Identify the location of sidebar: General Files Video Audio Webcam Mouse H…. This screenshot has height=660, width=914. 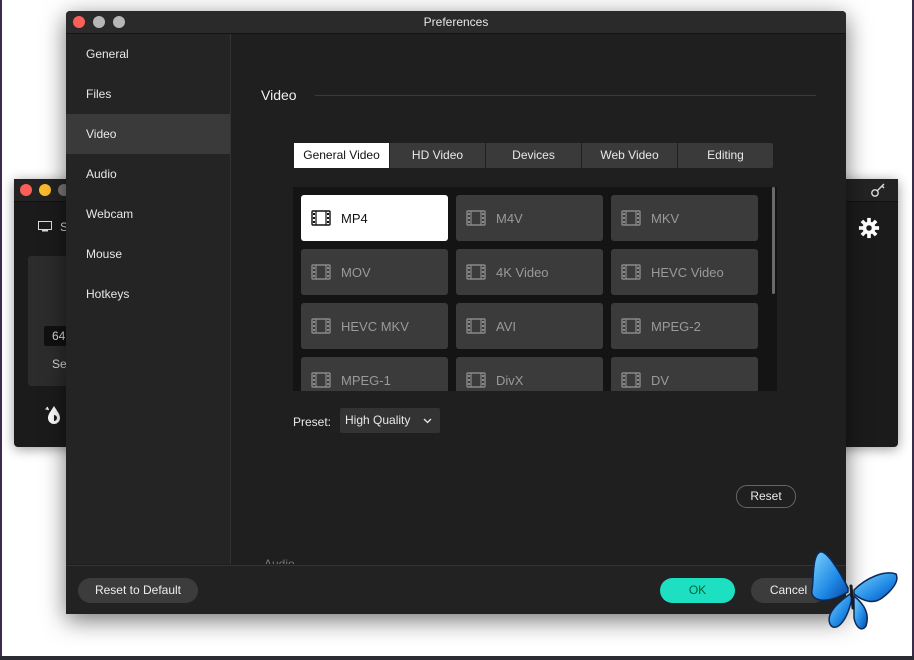
(148, 299).